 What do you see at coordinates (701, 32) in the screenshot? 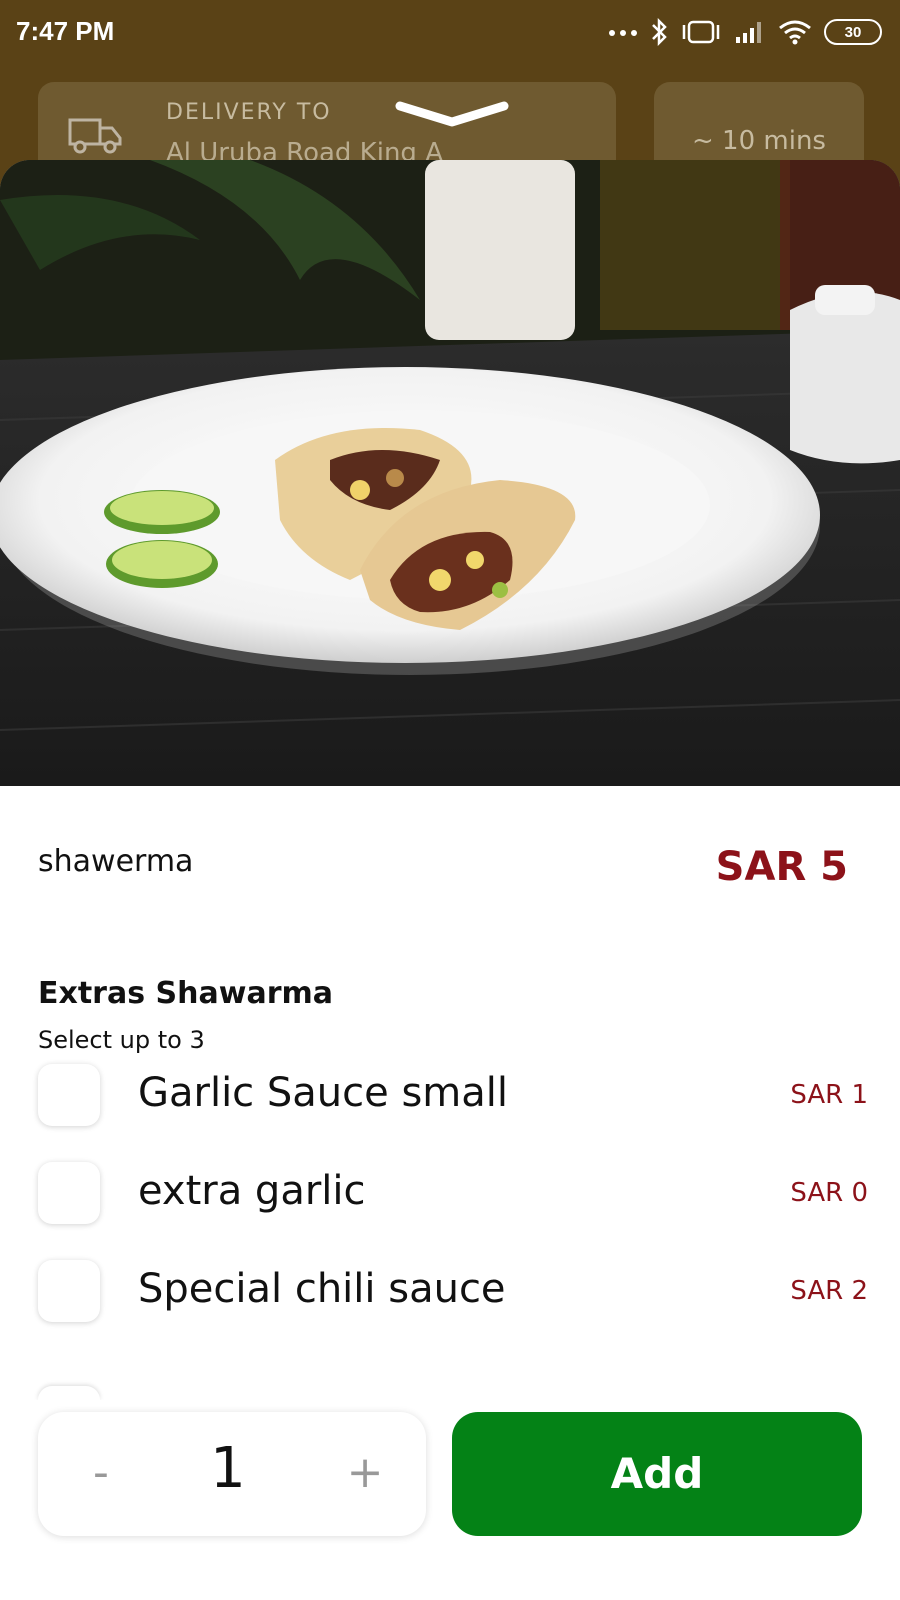
I see `vibrate-icon` at bounding box center [701, 32].